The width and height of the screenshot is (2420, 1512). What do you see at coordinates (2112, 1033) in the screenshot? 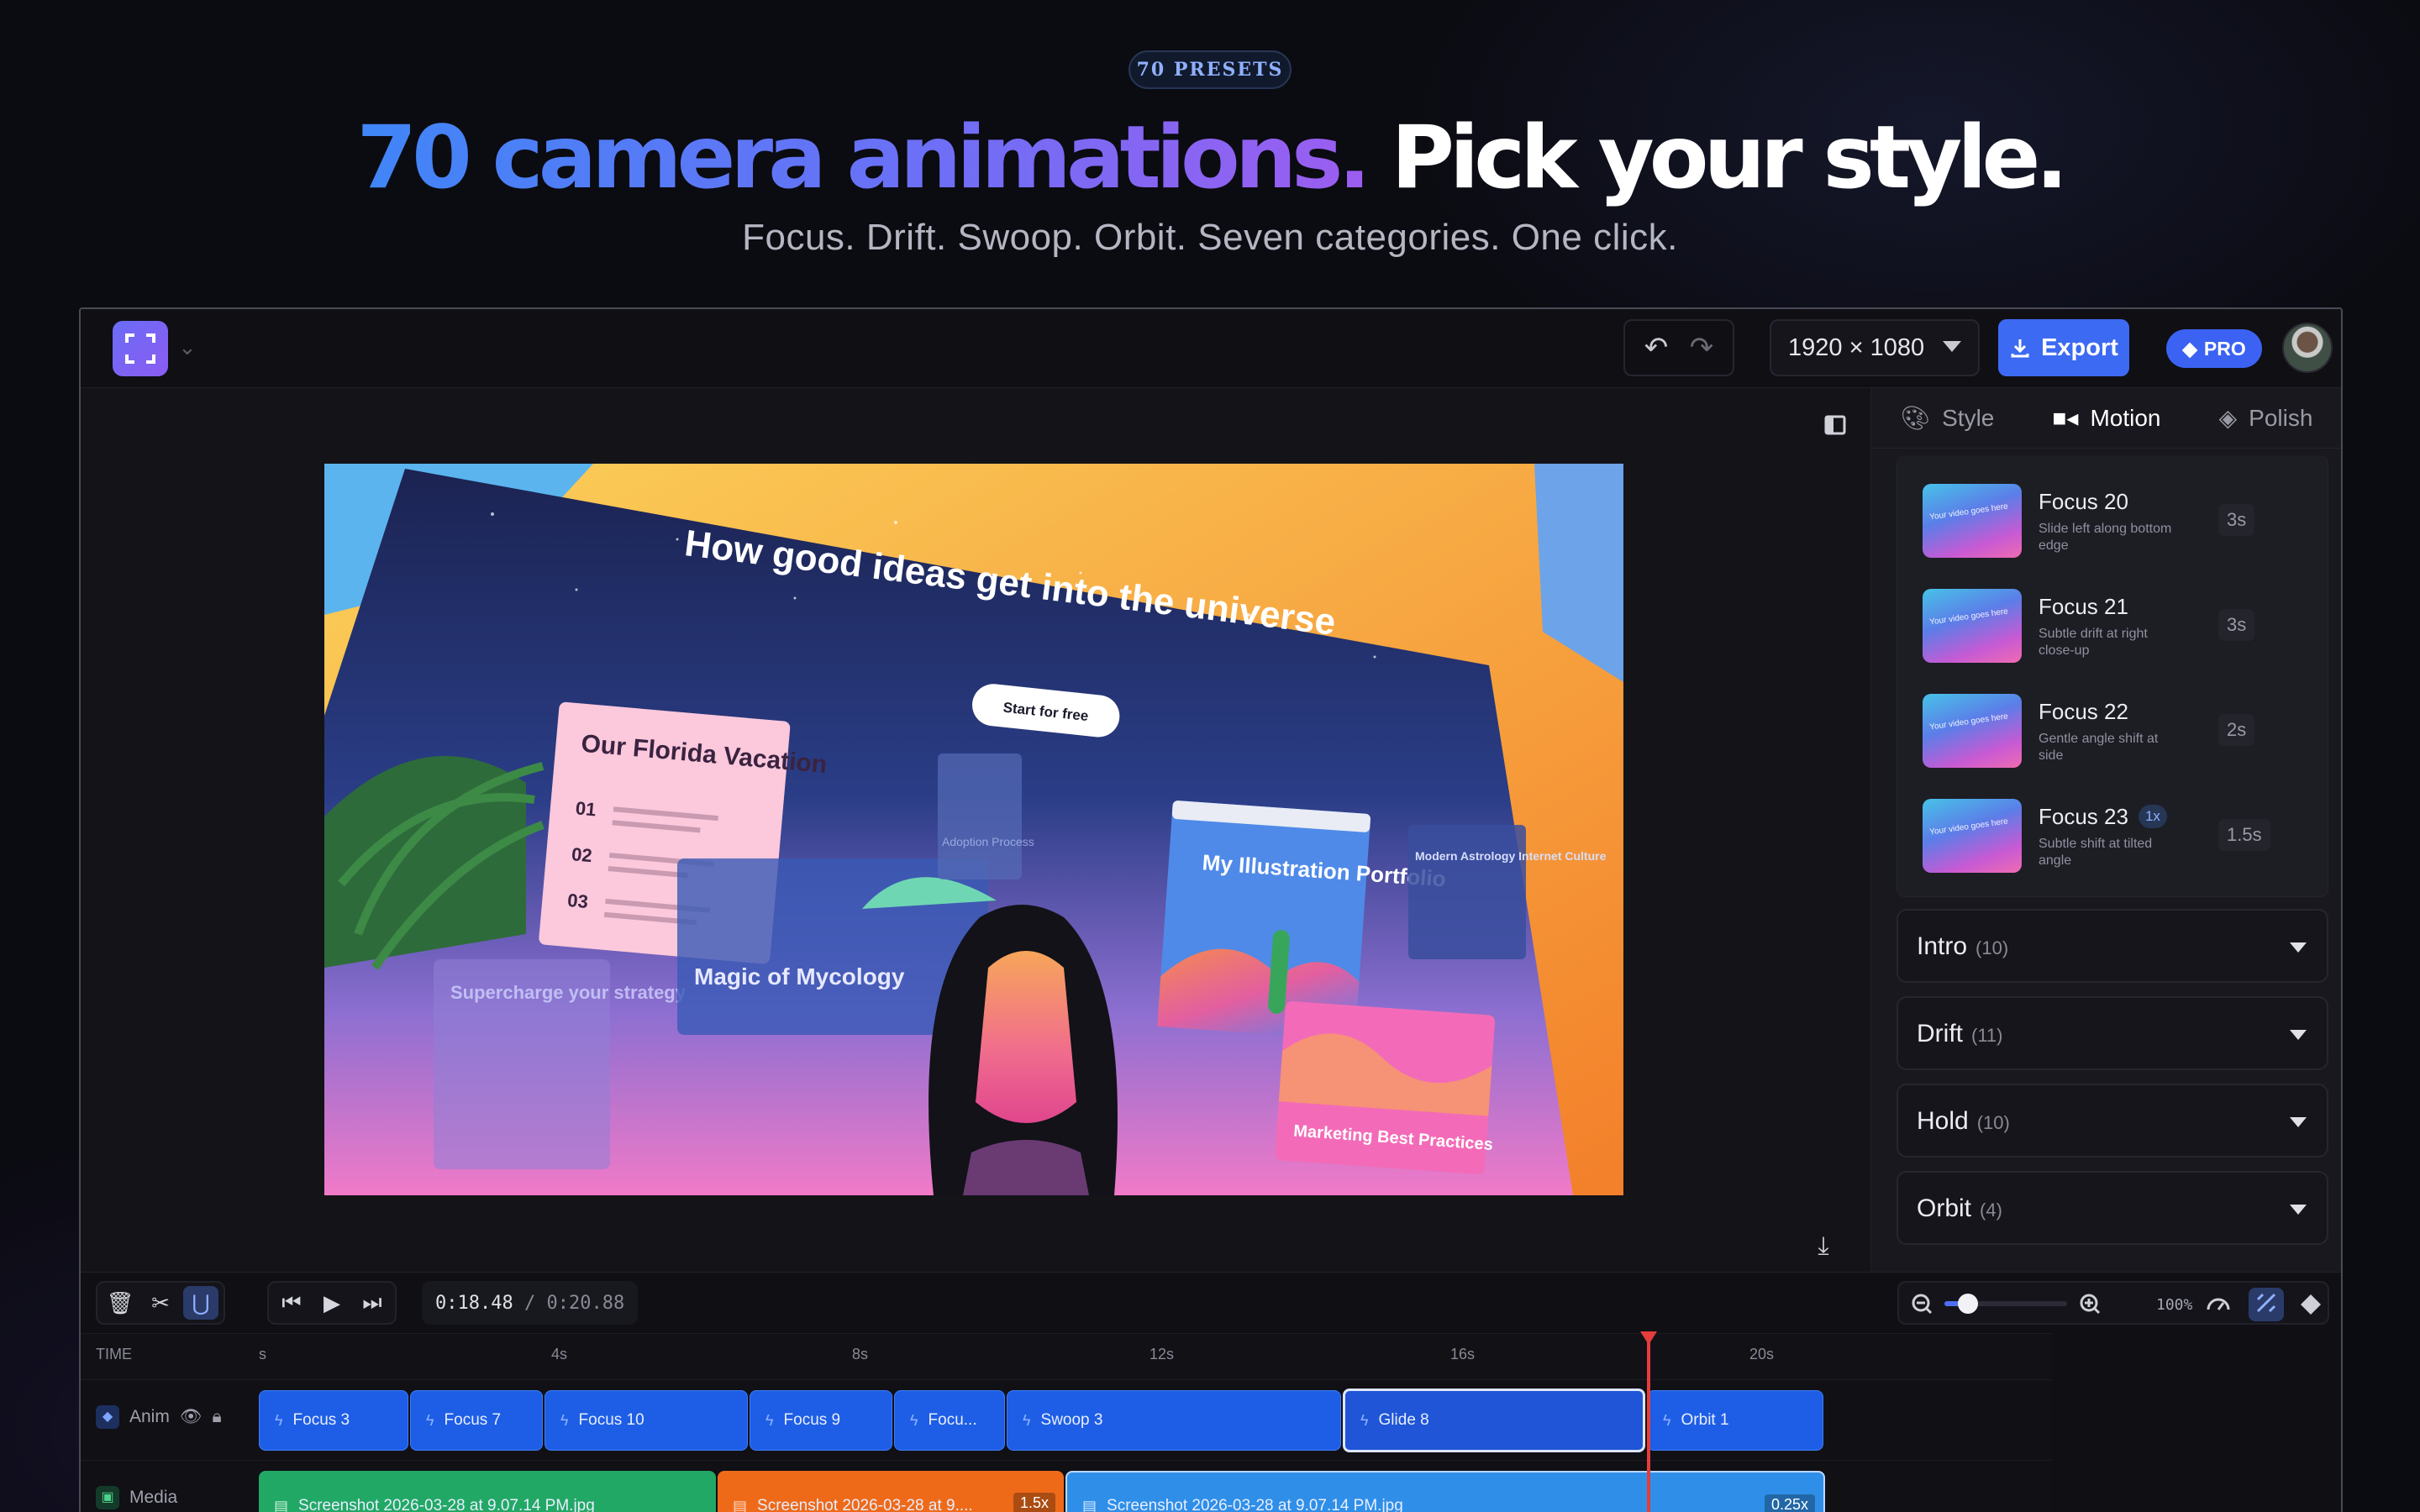
I see `category-drift: Drift (11)` at bounding box center [2112, 1033].